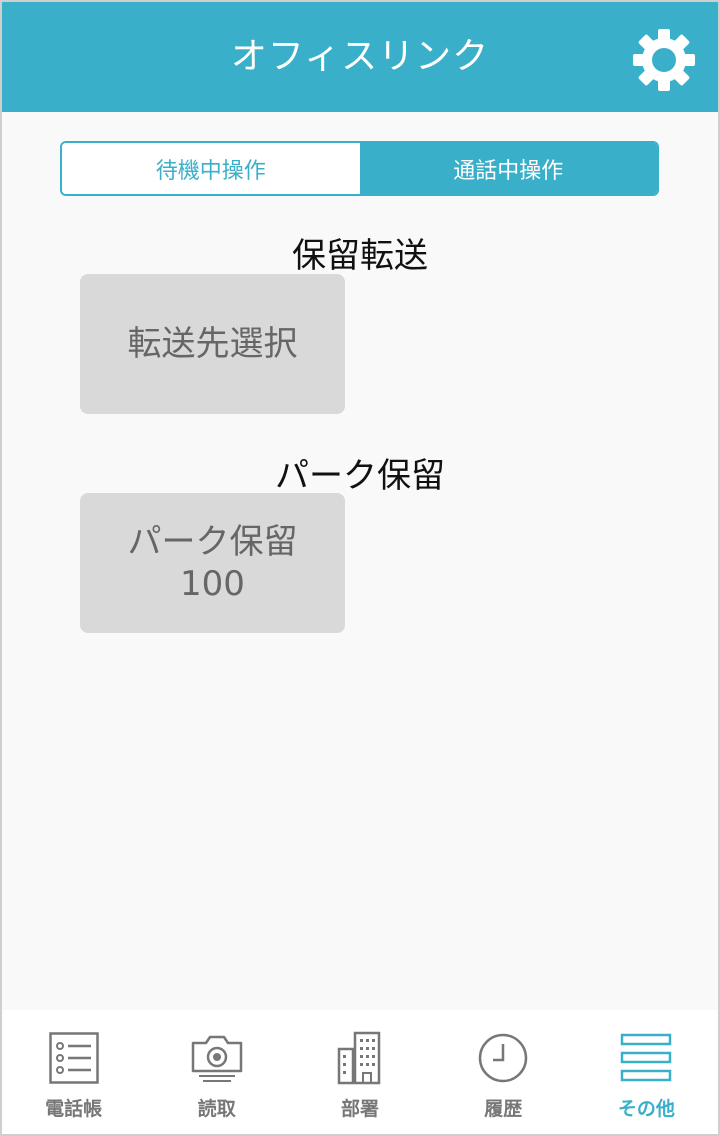  I want to click on building-icon, so click(359, 1058).